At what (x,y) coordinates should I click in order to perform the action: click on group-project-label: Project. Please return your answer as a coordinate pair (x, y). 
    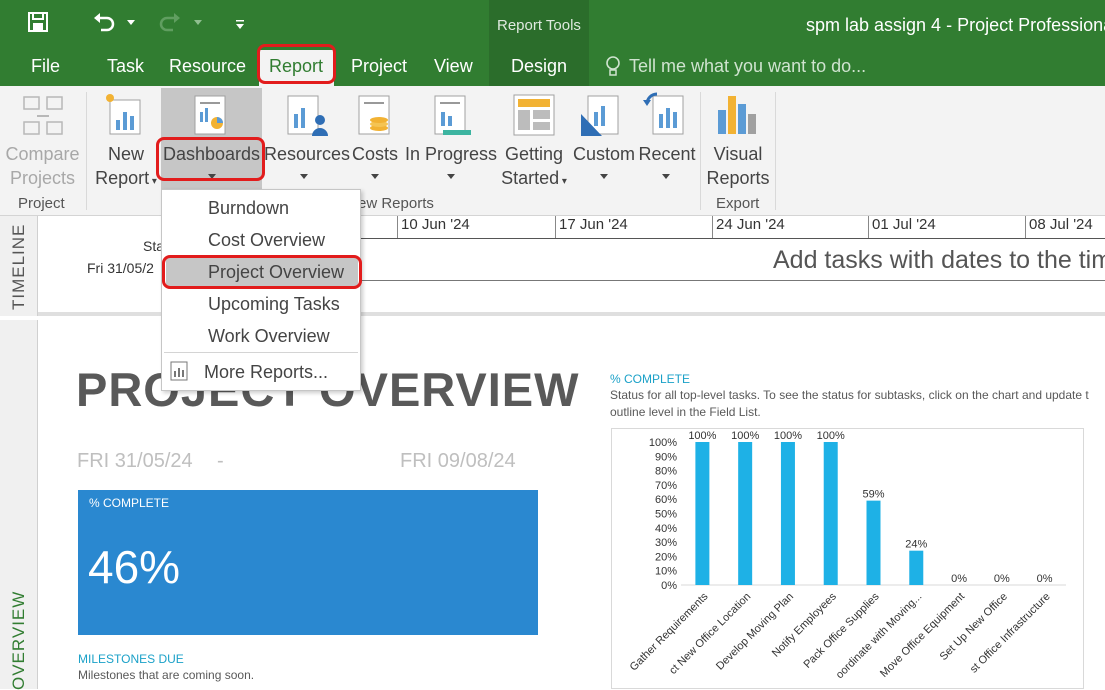
    Looking at the image, I should click on (41, 203).